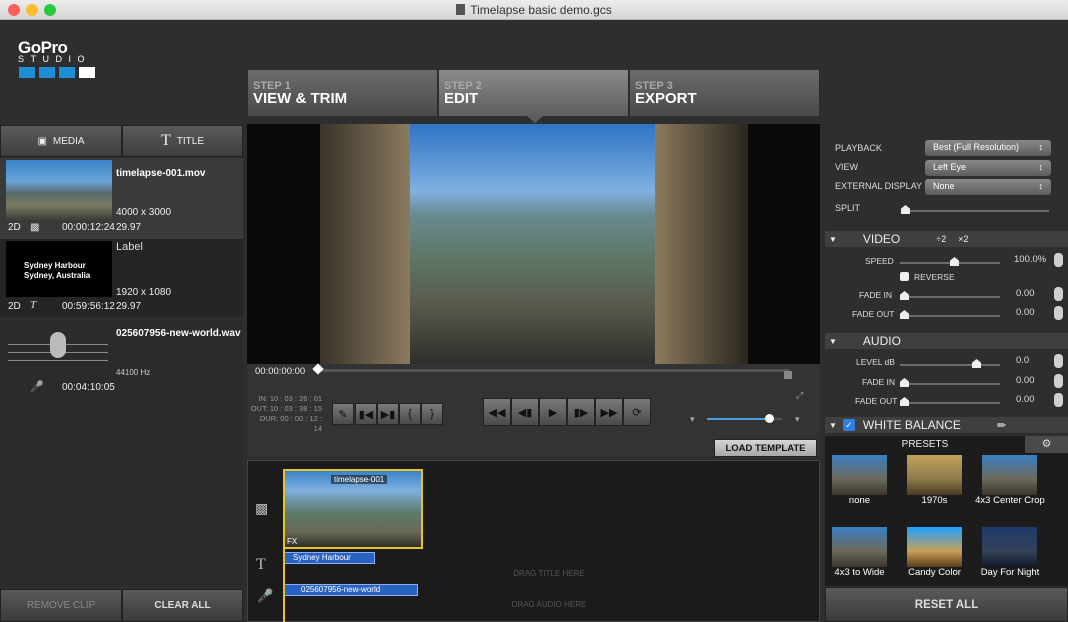  Describe the element at coordinates (262, 508) in the screenshot. I see `video-track-icon: ▩` at that location.